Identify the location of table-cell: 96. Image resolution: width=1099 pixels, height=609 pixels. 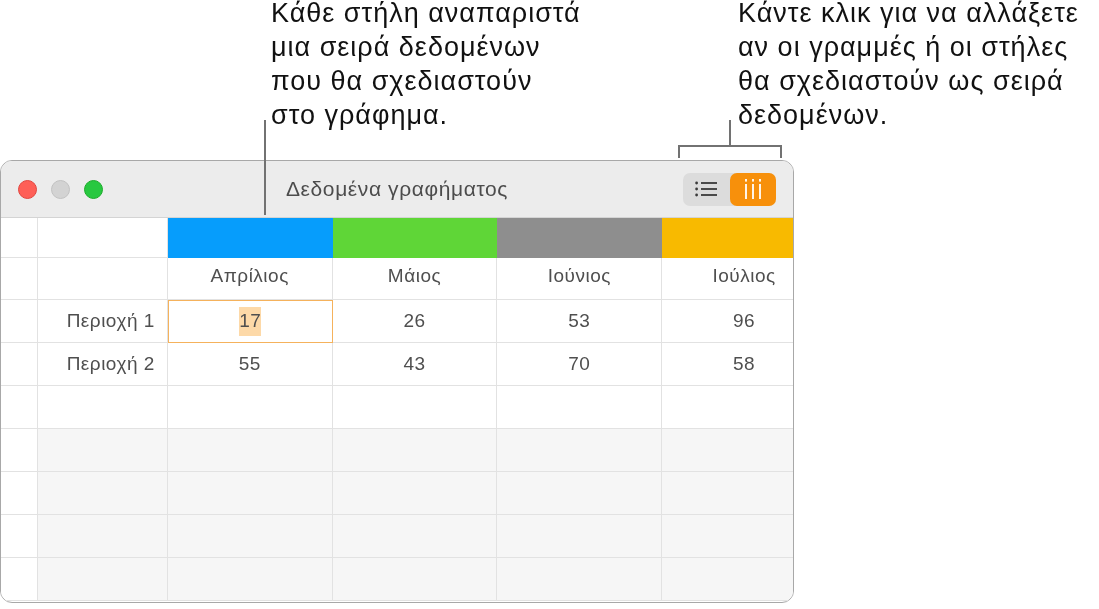
(727, 321).